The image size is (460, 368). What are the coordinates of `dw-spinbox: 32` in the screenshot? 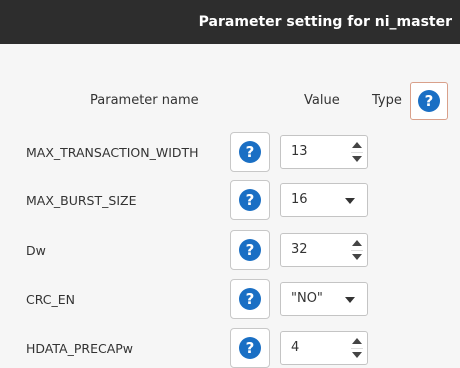 It's located at (324, 250).